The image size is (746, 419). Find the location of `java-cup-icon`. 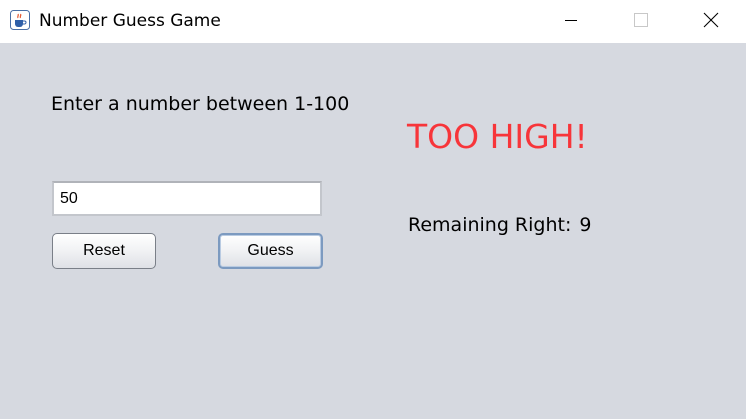

java-cup-icon is located at coordinates (20, 20).